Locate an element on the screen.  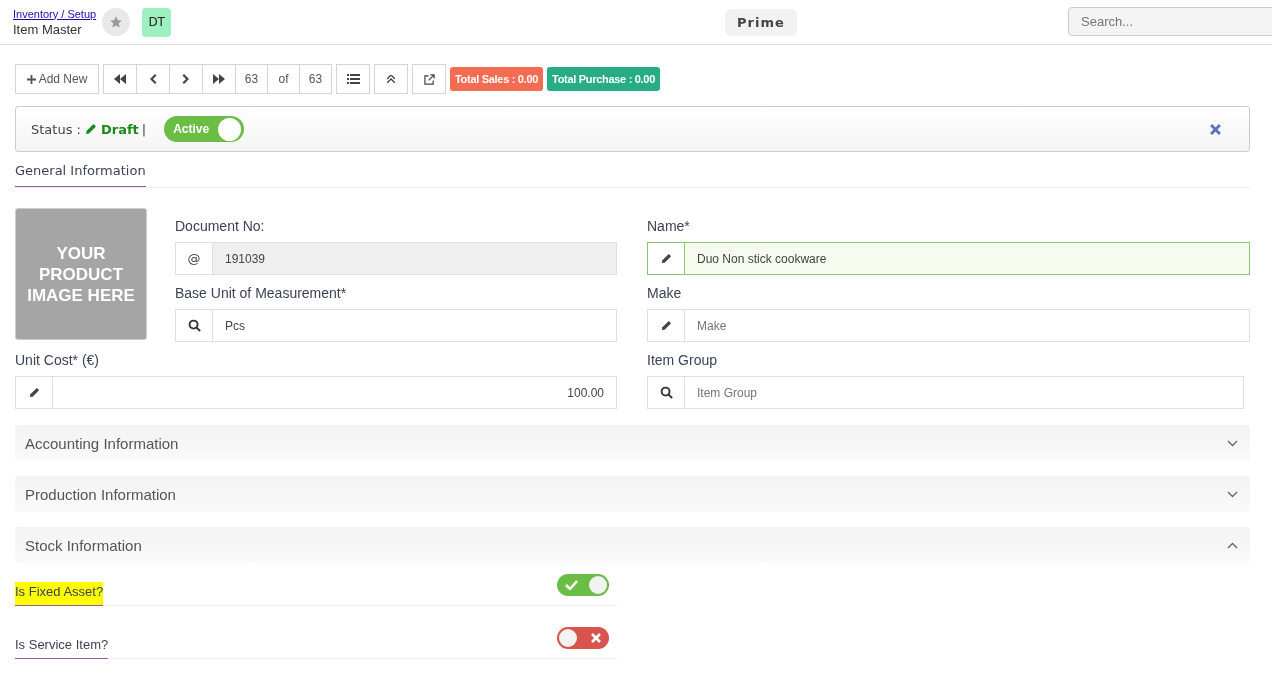
double-right-icon is located at coordinates (219, 79).